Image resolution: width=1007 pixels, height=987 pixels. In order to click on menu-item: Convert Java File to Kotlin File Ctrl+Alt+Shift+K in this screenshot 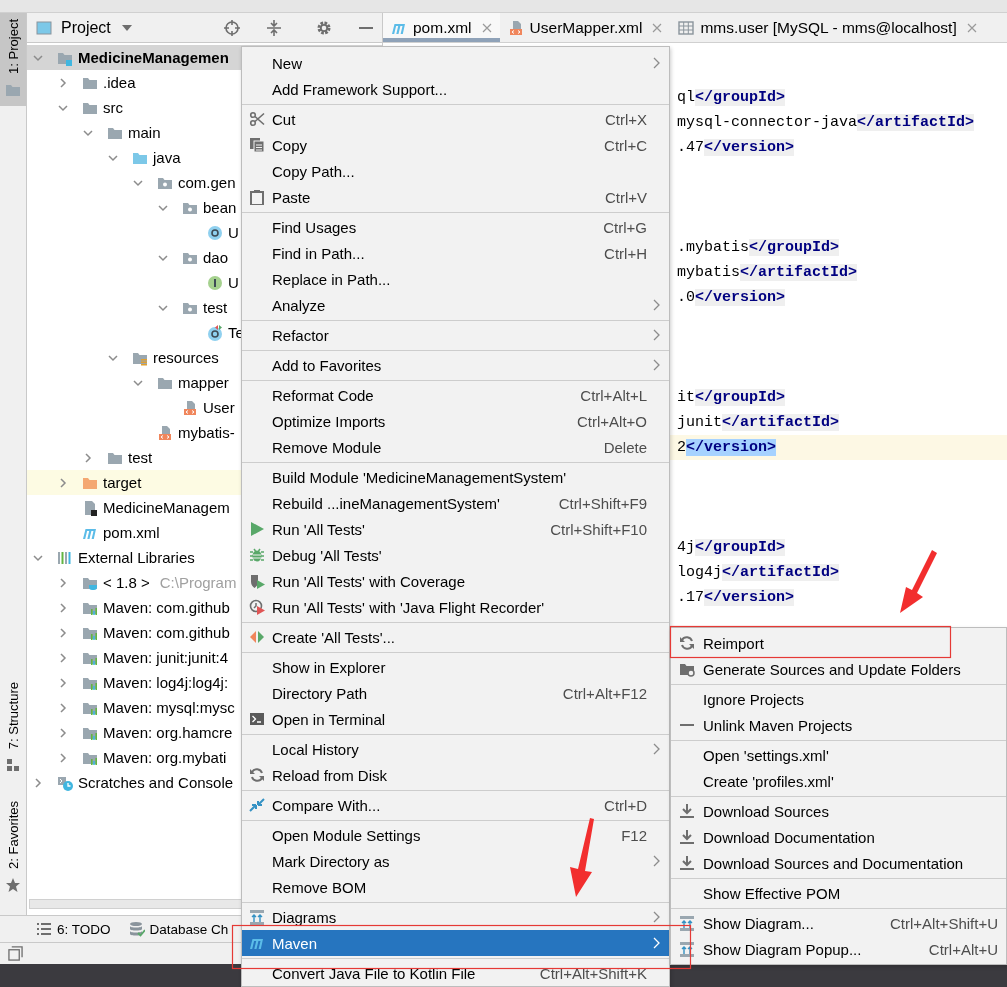, I will do `click(455, 973)`.